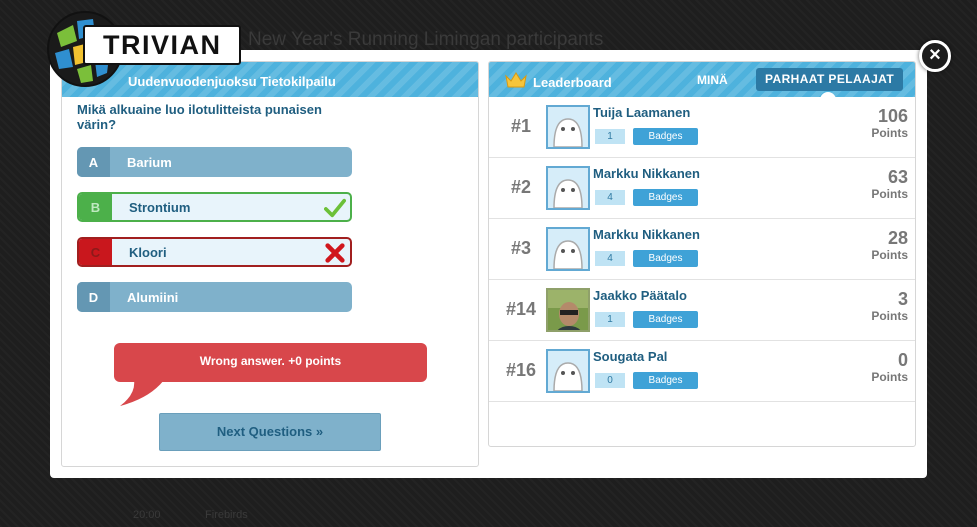  Describe the element at coordinates (142, 393) in the screenshot. I see `speech-bubble-tail` at that location.